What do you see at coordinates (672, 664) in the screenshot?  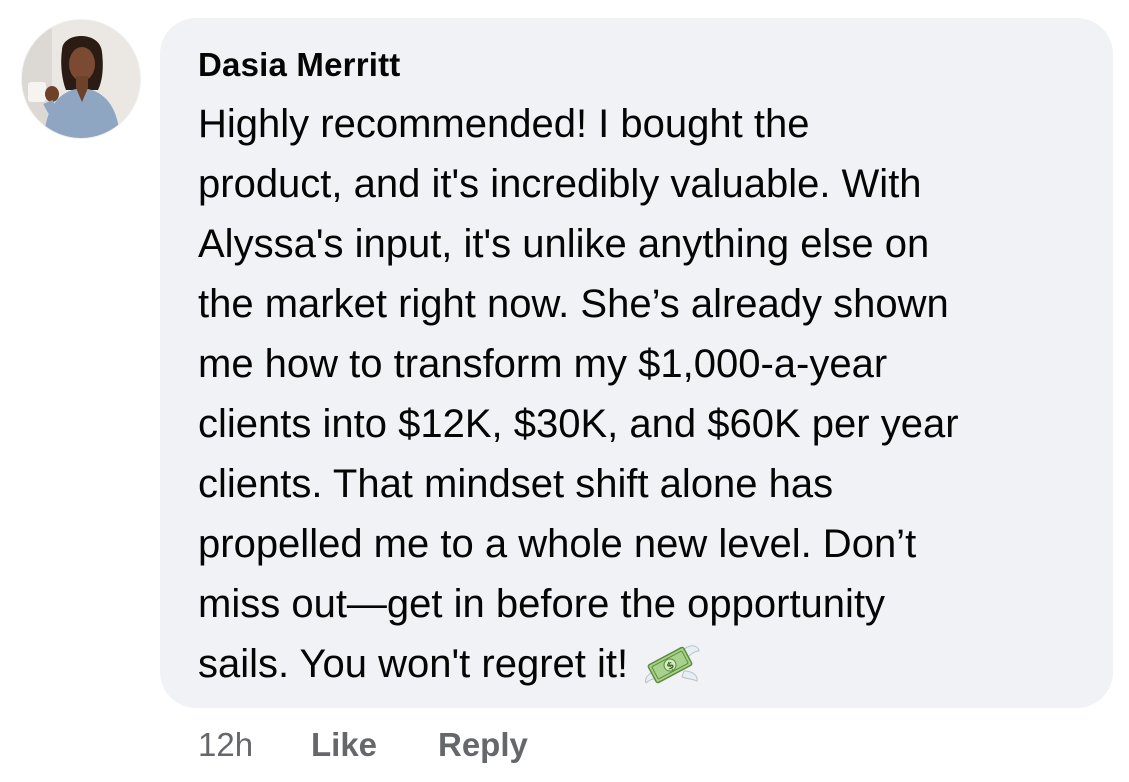 I see `money-with-wings-icon: $` at bounding box center [672, 664].